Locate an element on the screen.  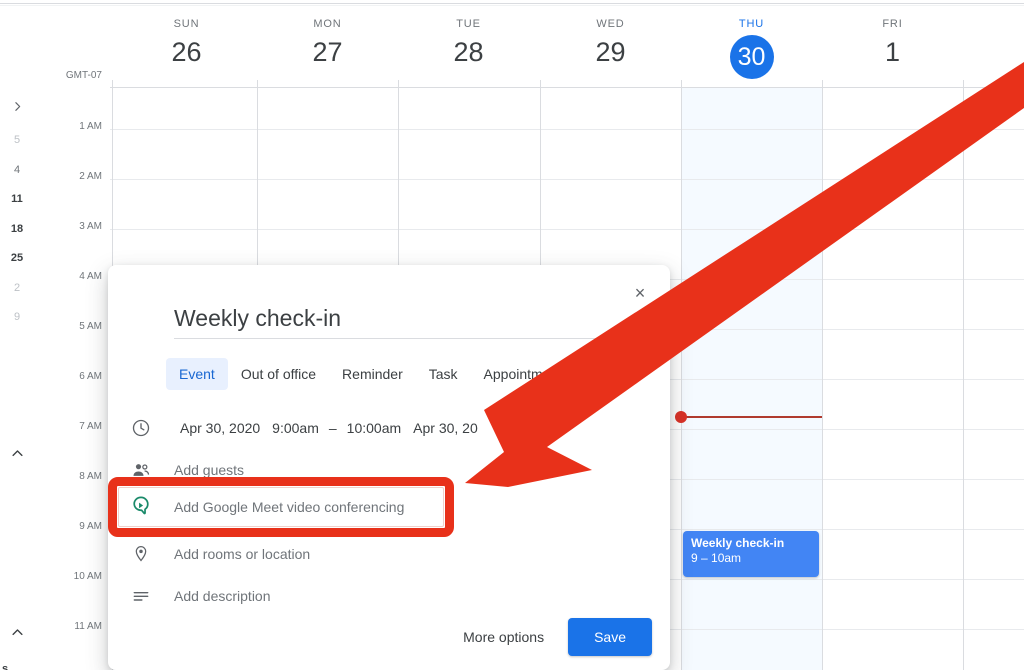
hour-label: 3 AM is located at coordinates (90, 226).